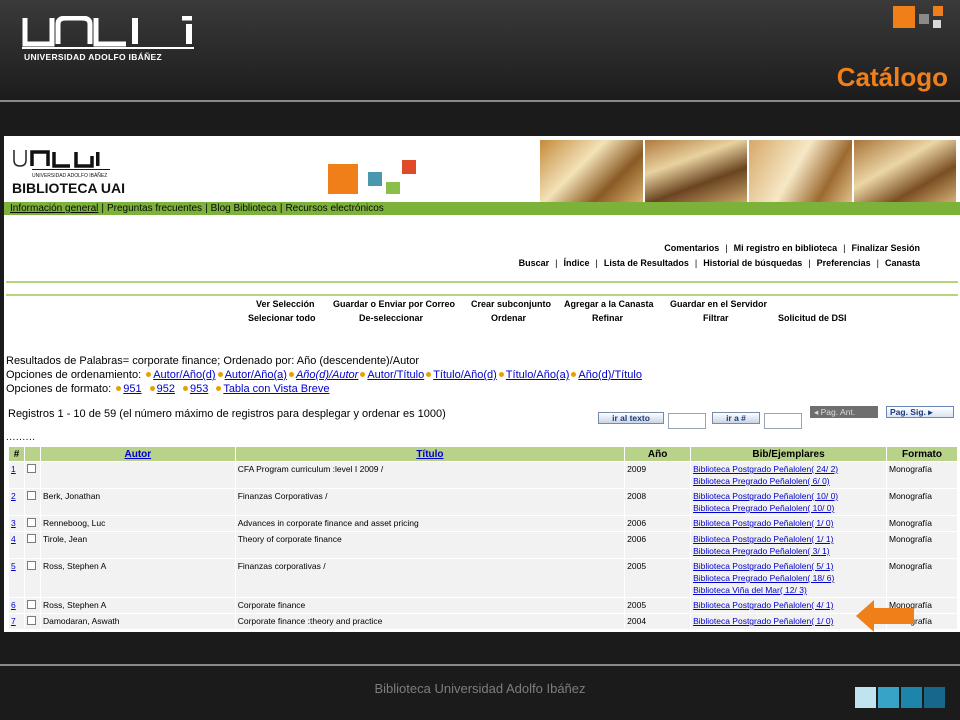 Image resolution: width=960 pixels, height=720 pixels. I want to click on action-filtrar: Filtrar, so click(716, 318).